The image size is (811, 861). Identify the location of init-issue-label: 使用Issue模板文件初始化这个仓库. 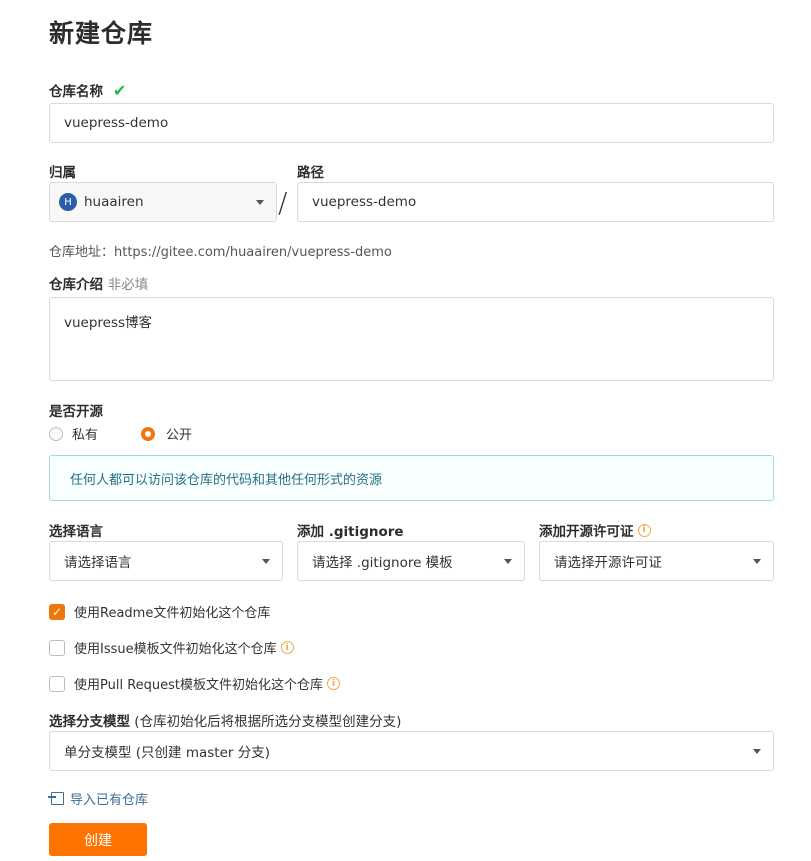
(175, 649).